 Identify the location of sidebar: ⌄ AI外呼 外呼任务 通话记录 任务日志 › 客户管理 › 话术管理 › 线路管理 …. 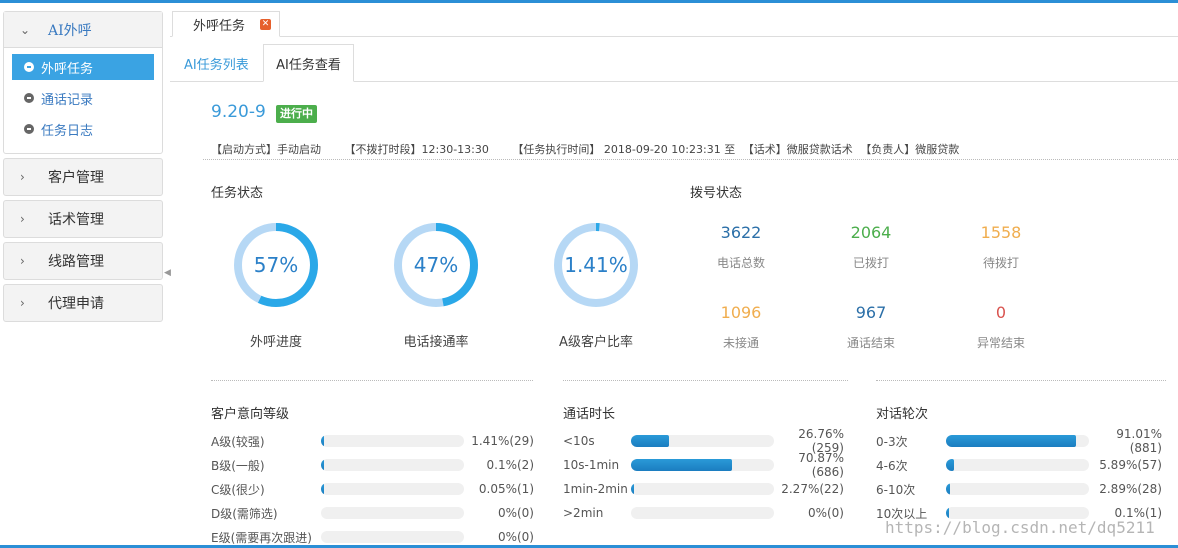
(83, 168).